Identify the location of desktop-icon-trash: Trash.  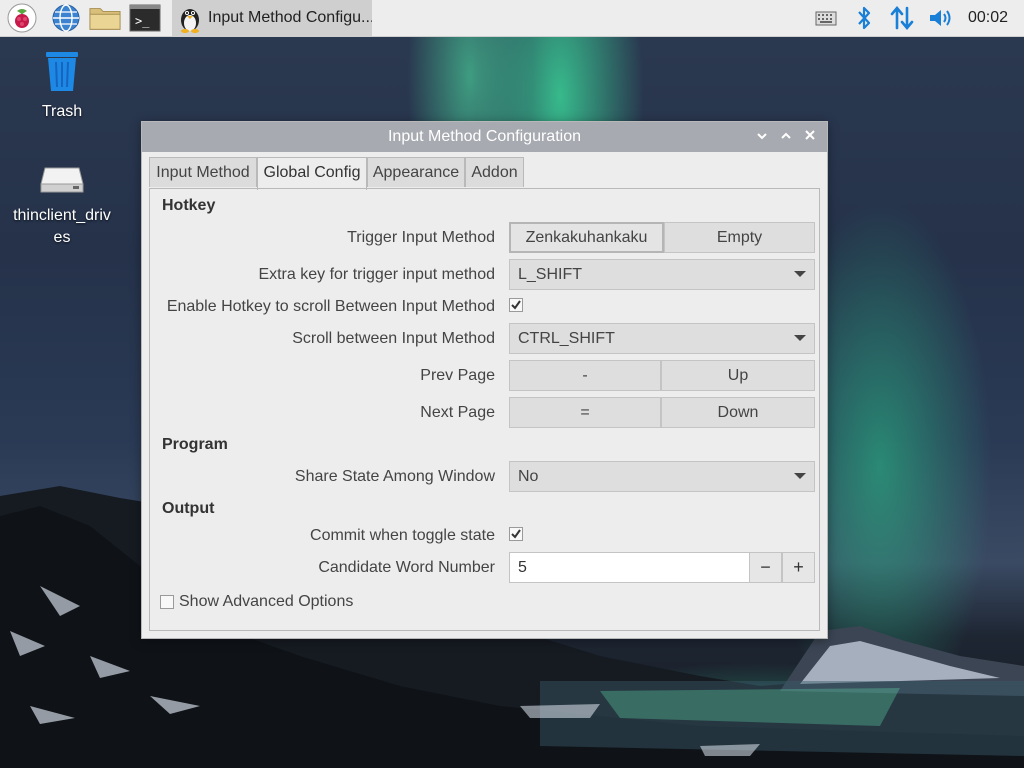
(62, 86).